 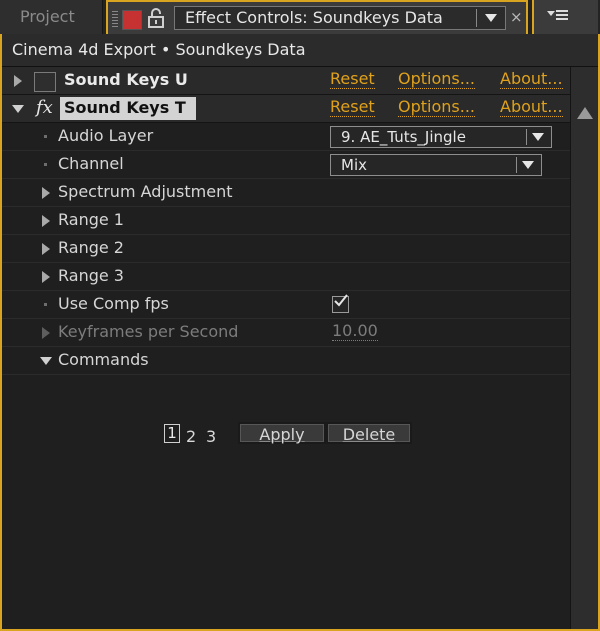 I want to click on effect-controls-layer-select: Effect Controls: Soundkeys Data, so click(x=340, y=18).